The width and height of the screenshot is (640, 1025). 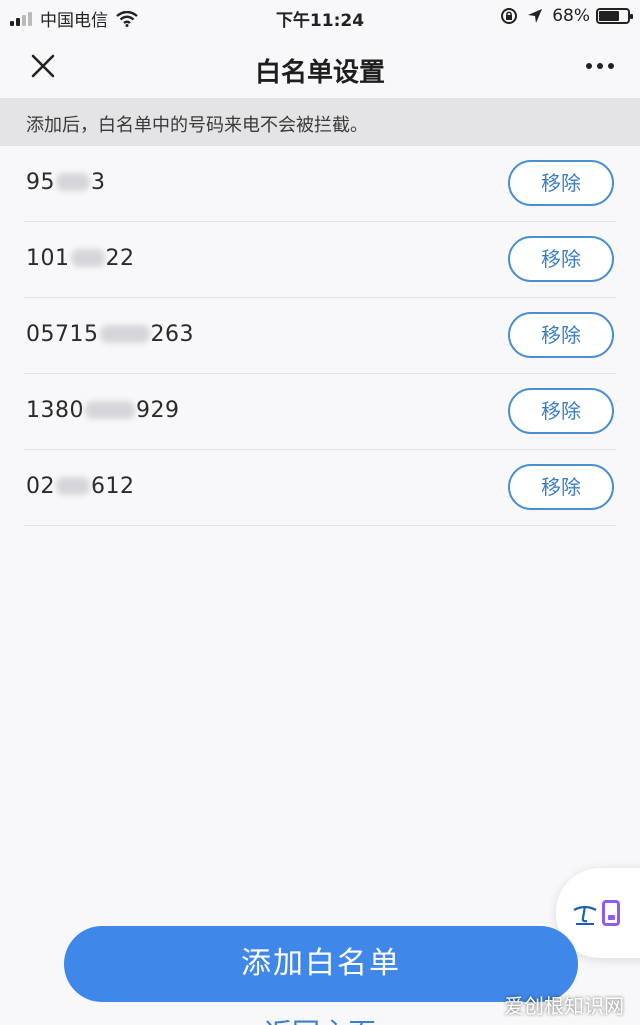 I want to click on status-right: 68%, so click(x=566, y=16).